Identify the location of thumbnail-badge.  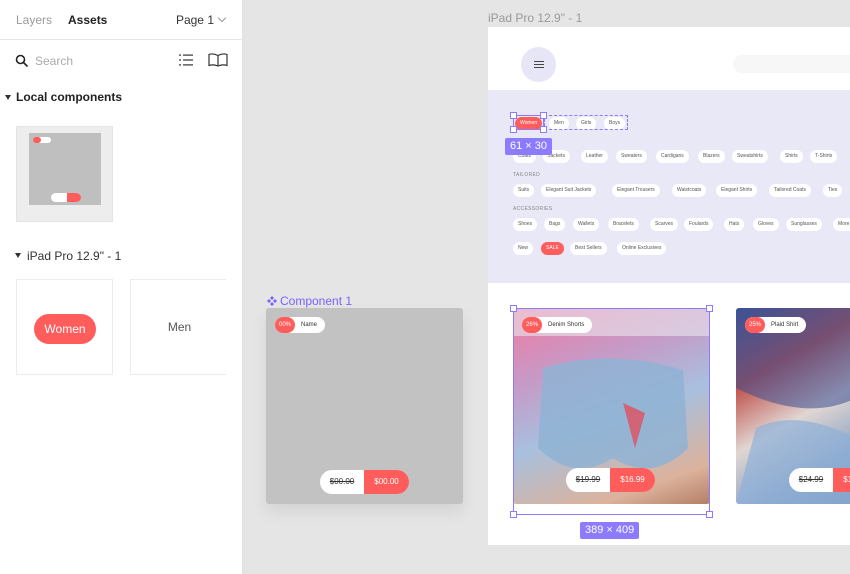
(42, 140).